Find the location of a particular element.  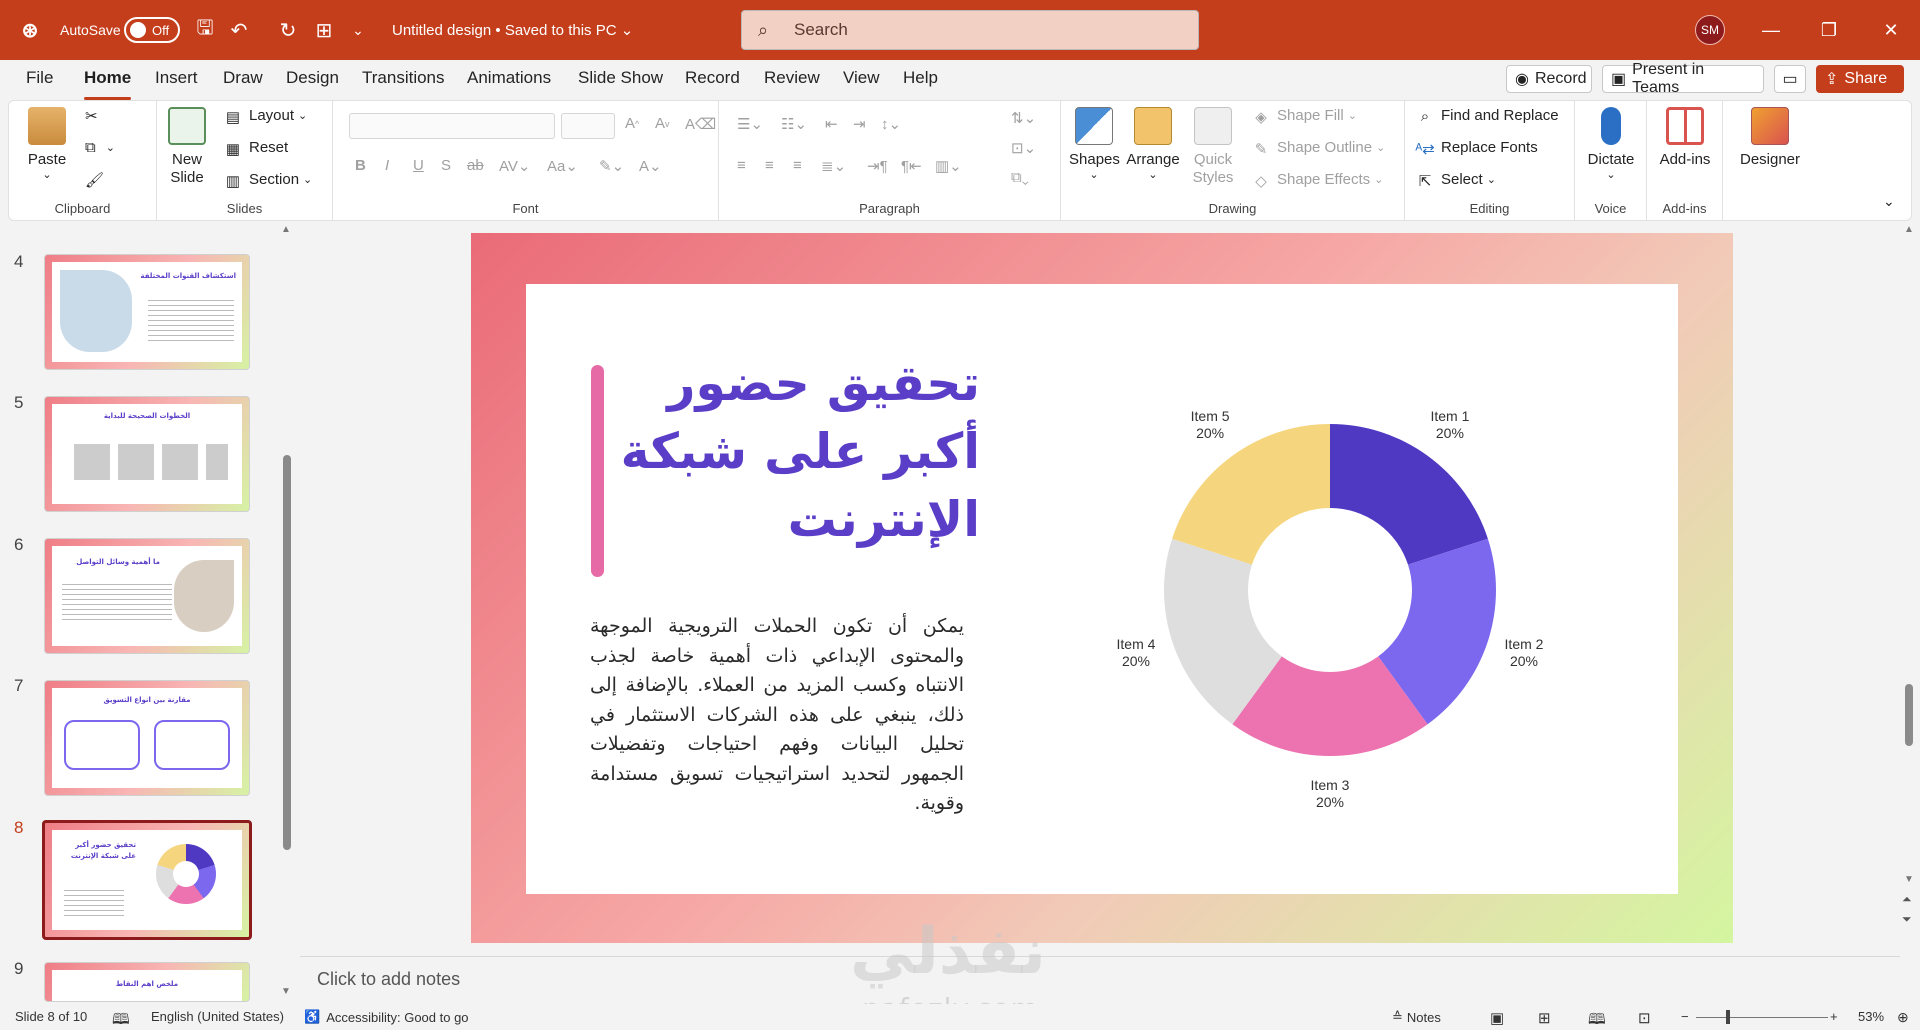

paste-button: Paste ⌄ is located at coordinates (47, 144).